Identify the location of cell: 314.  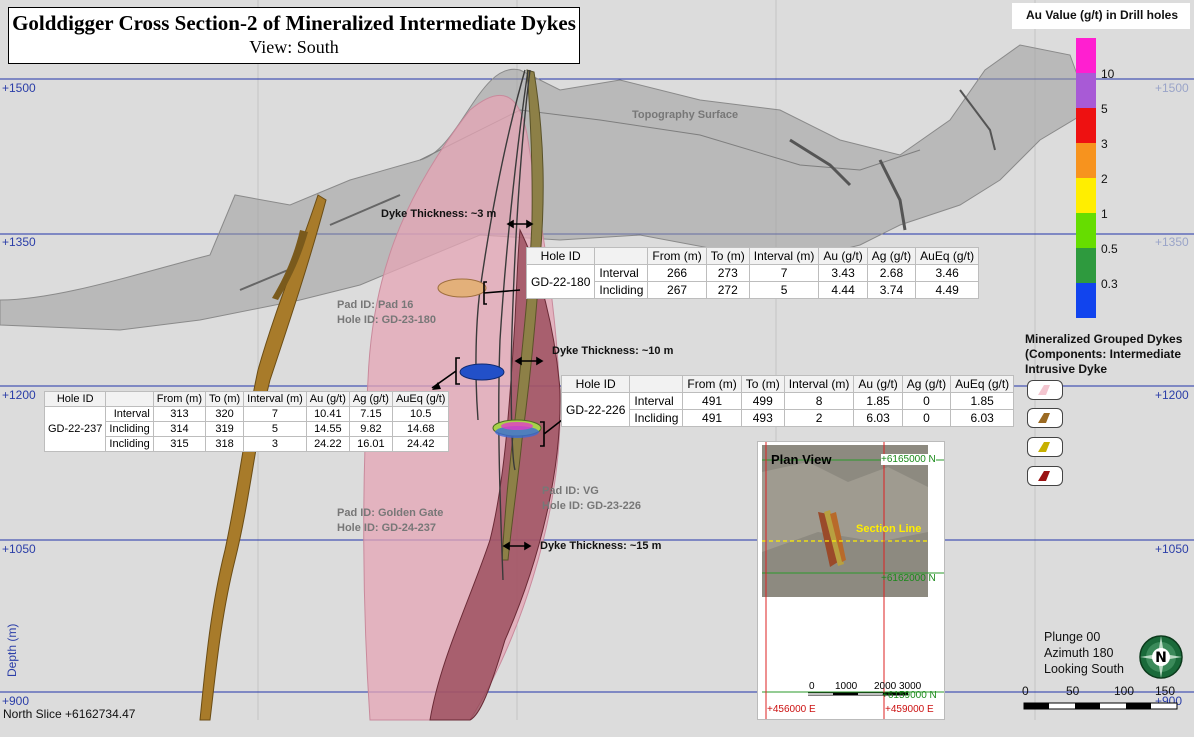
(179, 429).